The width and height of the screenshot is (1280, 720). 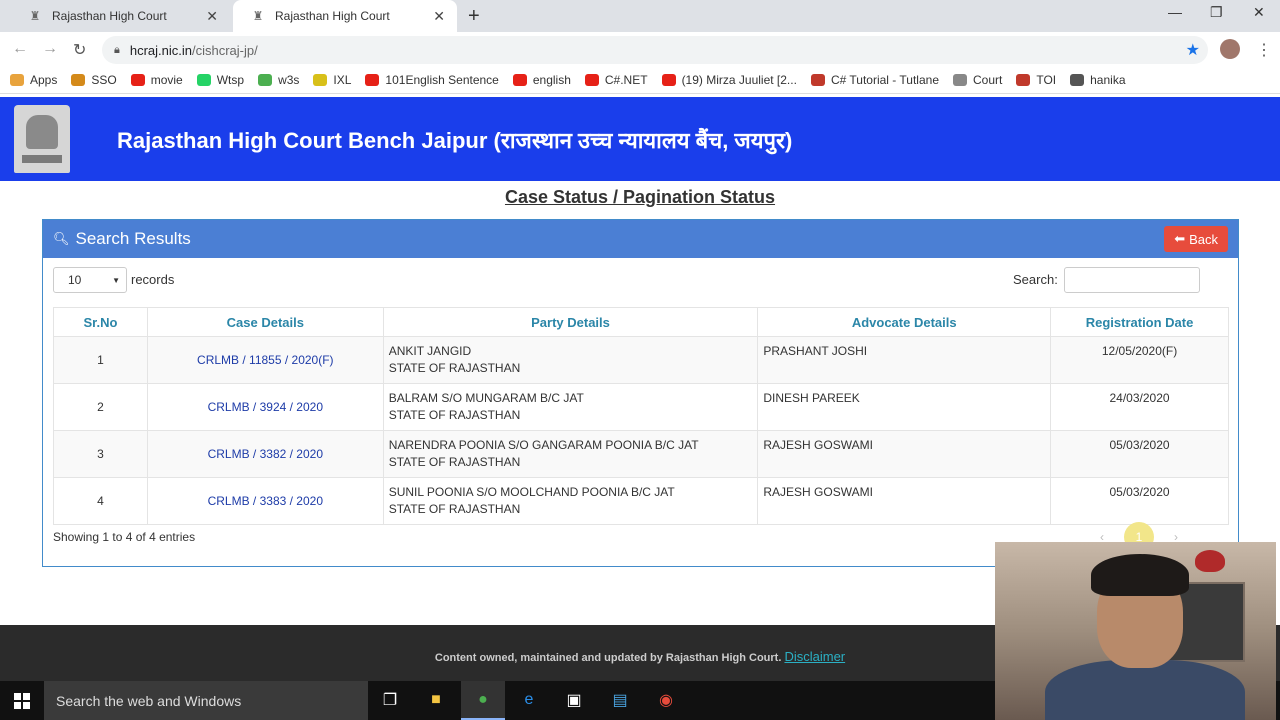 I want to click on recorder-icon: ◉, so click(x=666, y=700).